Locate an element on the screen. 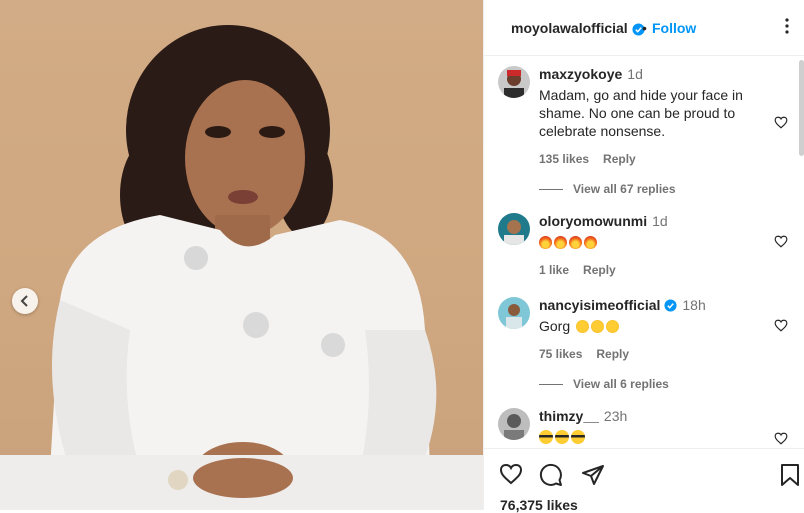 This screenshot has width=804, height=513. comment-username: oloryomowunmi is located at coordinates (593, 221).